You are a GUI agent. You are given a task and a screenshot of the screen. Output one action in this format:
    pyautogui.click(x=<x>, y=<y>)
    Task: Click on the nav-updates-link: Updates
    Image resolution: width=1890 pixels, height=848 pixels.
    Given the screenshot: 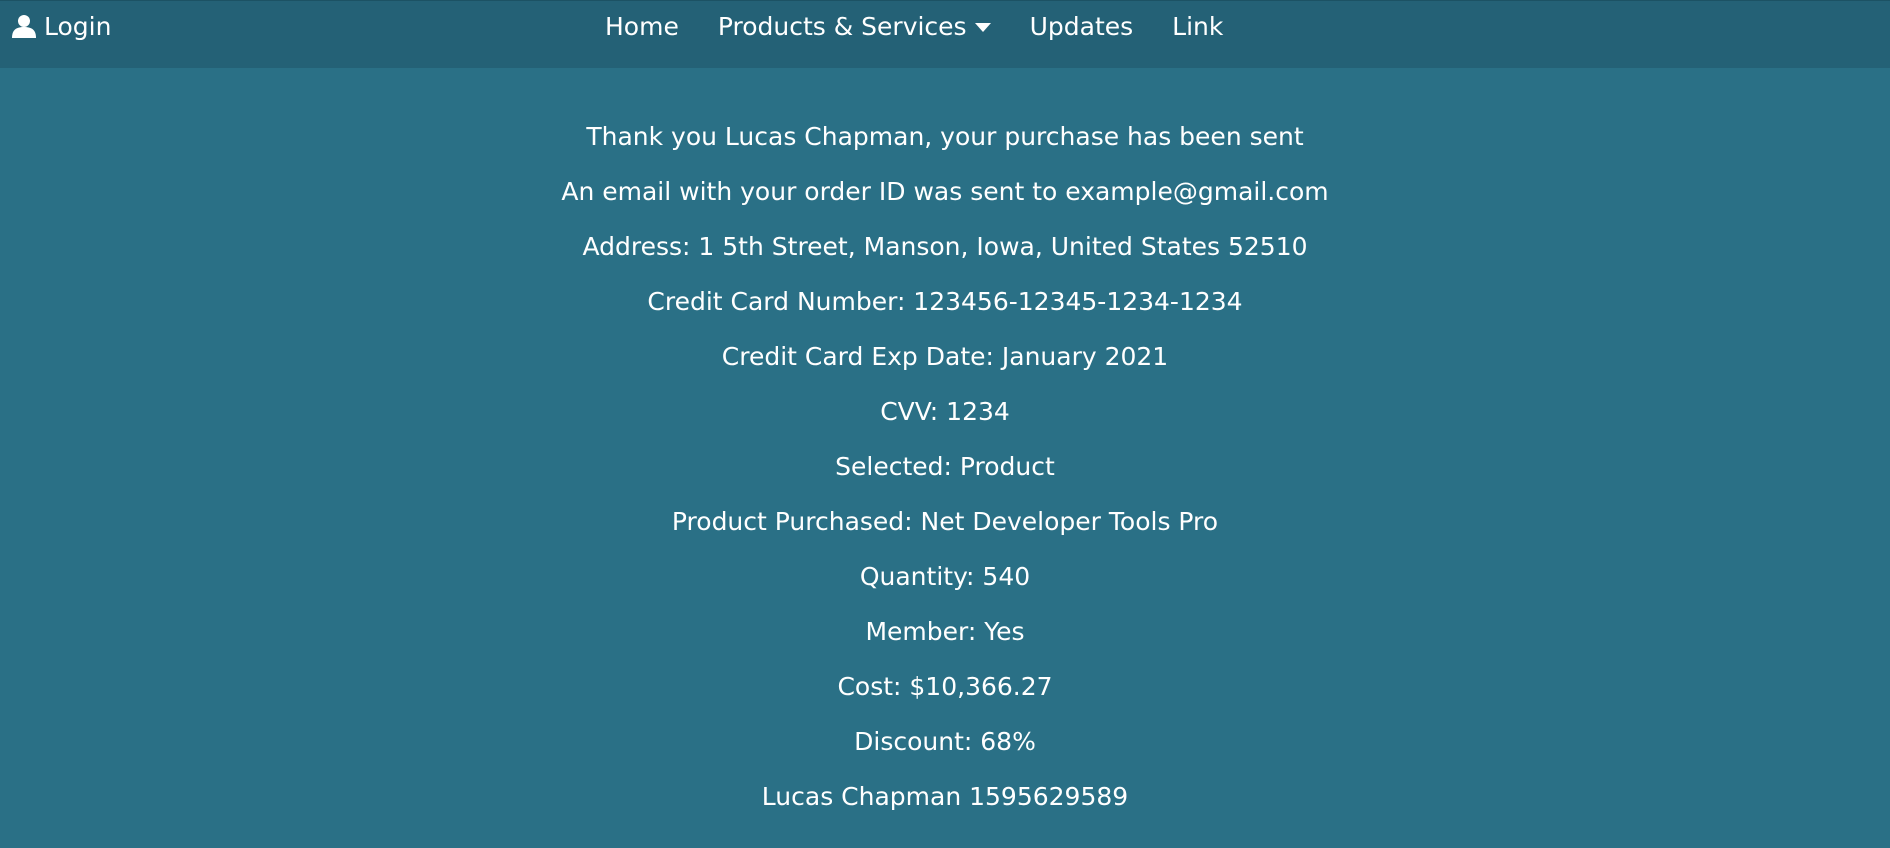 What is the action you would take?
    pyautogui.click(x=1082, y=26)
    